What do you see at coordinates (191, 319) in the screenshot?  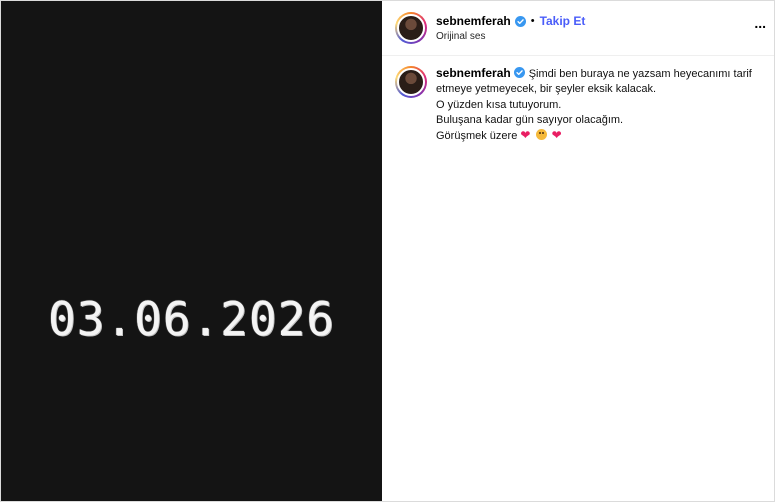 I see `media-date-text: 03.06.2026` at bounding box center [191, 319].